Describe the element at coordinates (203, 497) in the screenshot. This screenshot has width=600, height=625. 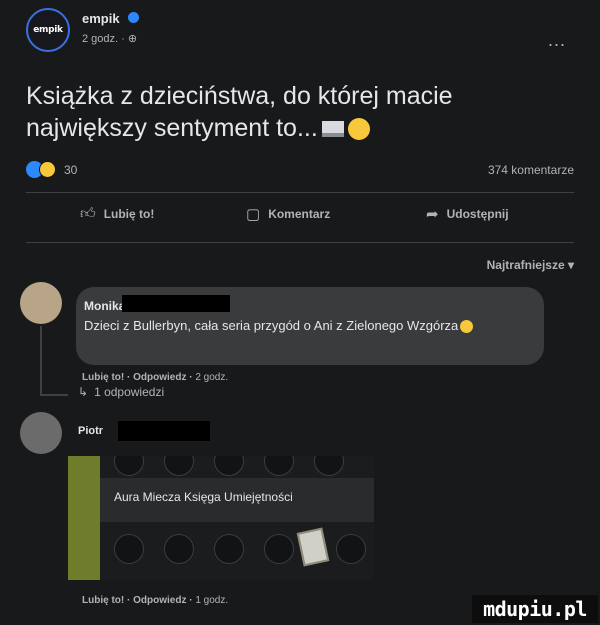
I see `image-item-title: Aura Miecza Księga Umiejętności` at that location.